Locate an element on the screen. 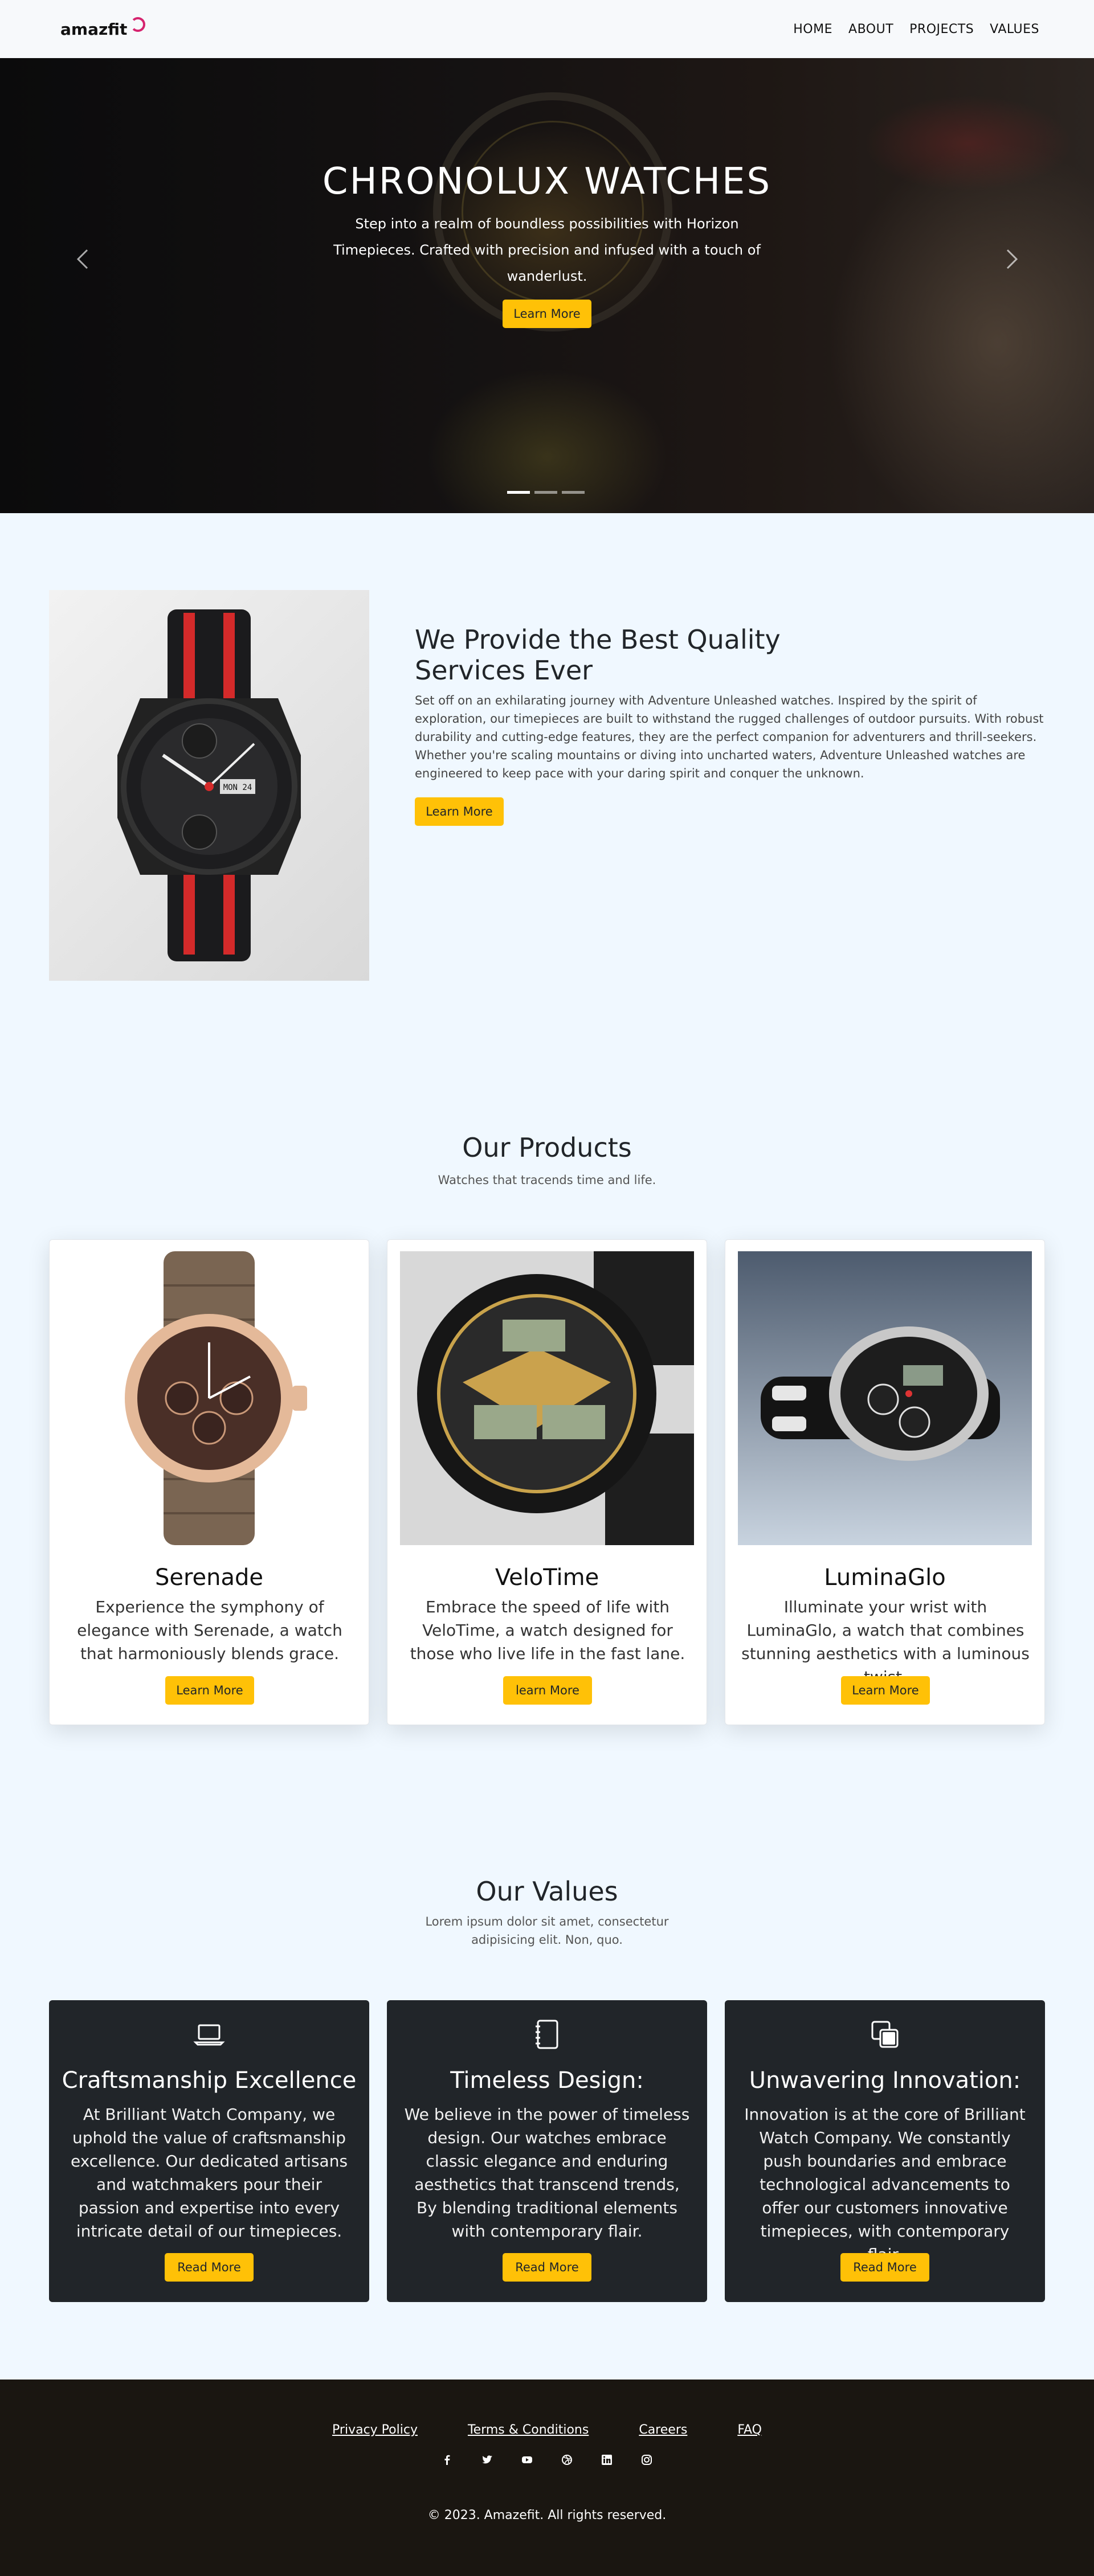 Image resolution: width=1094 pixels, height=2576 pixels. product-title: VeloTime is located at coordinates (547, 1578).